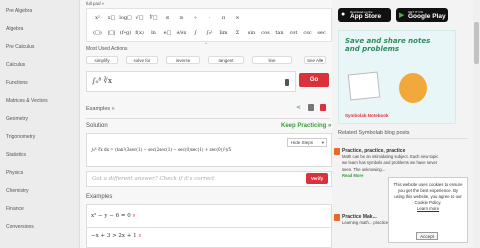 This screenshot has height=248, width=480. What do you see at coordinates (364, 86) in the screenshot?
I see `notebook-illustration` at bounding box center [364, 86].